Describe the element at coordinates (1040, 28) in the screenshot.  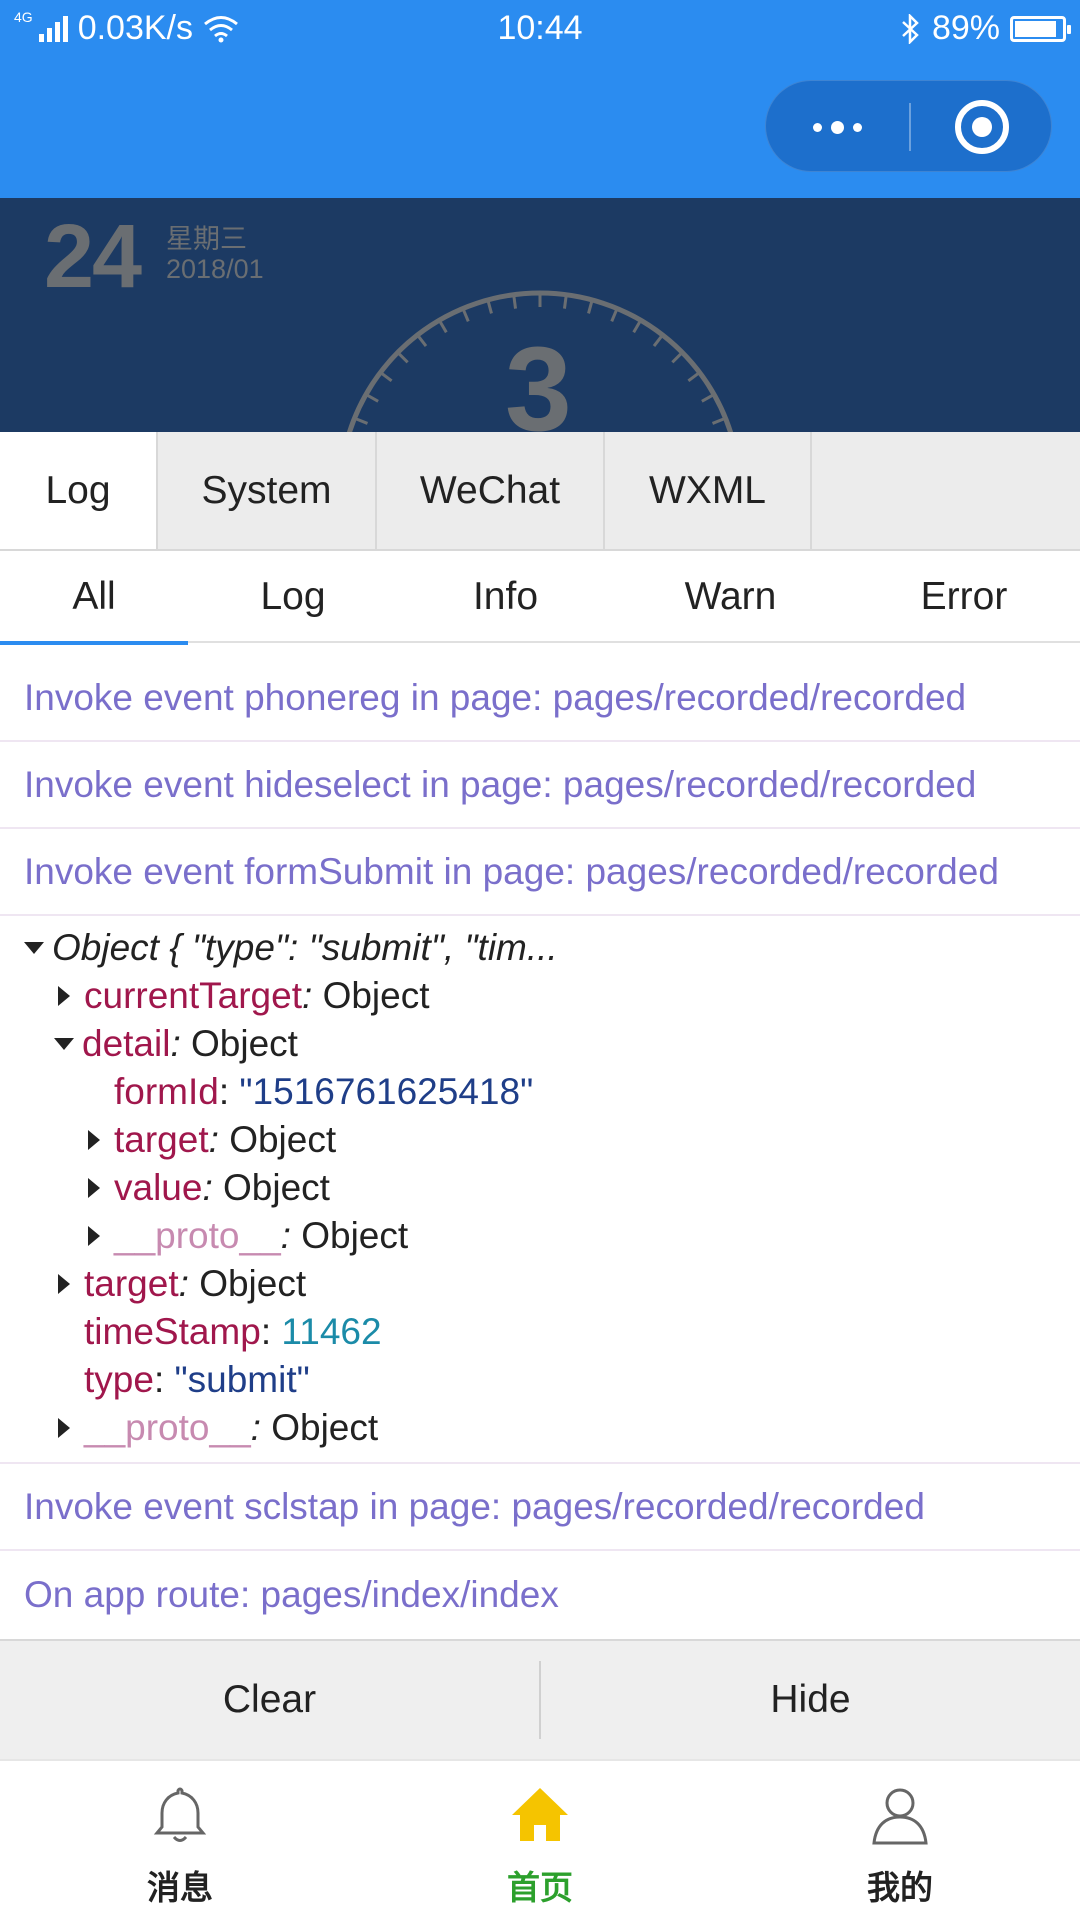
I see `battery-icon` at that location.